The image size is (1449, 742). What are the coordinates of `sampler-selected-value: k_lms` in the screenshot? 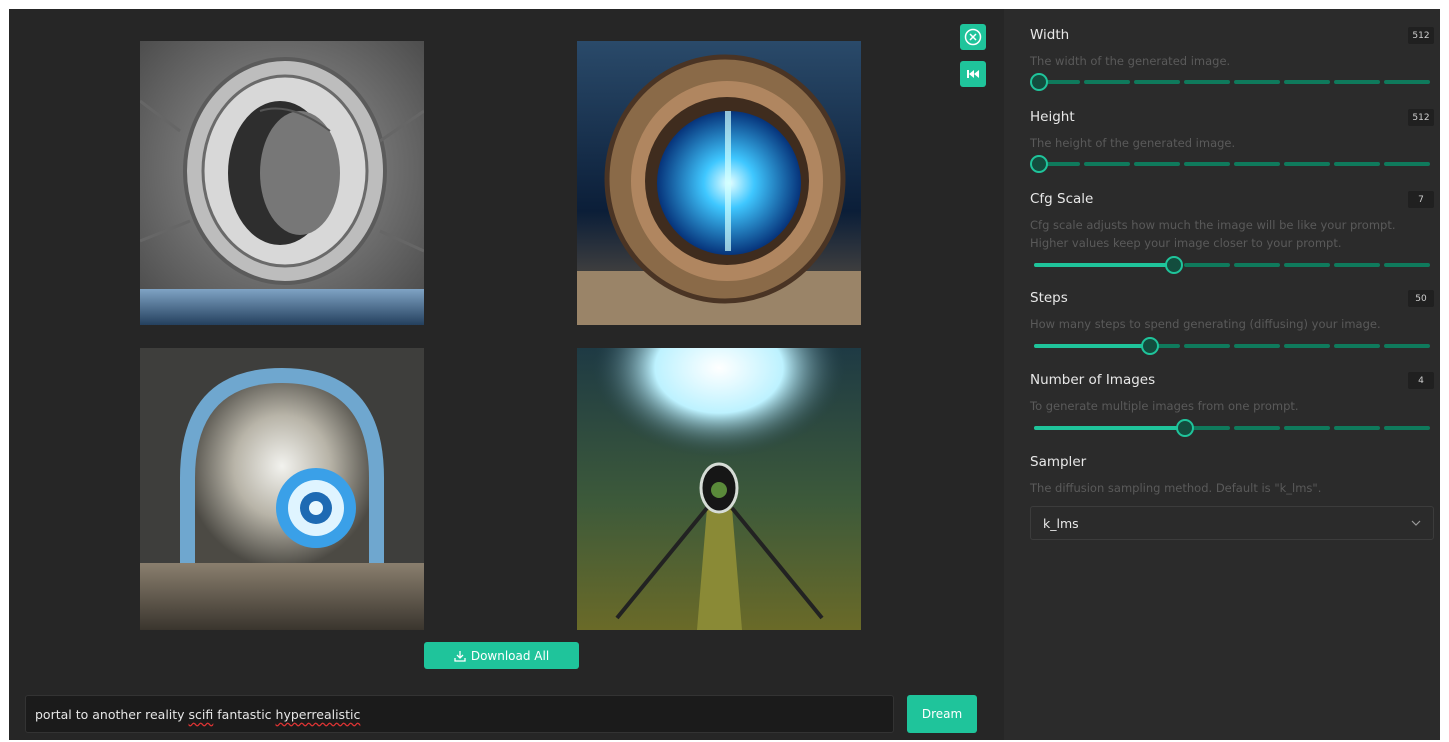 It's located at (1061, 523).